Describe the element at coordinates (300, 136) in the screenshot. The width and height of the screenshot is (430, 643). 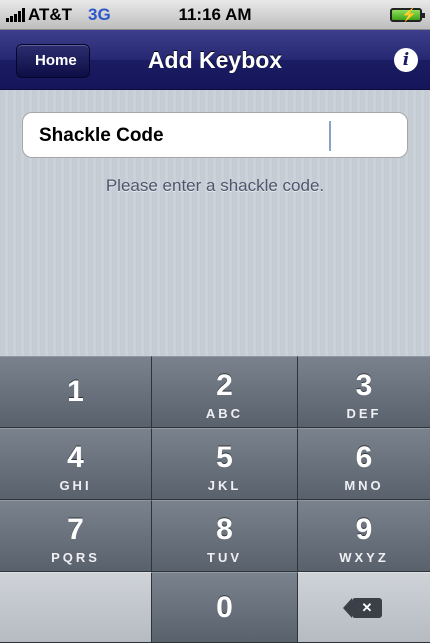
I see `shackle-code-input` at that location.